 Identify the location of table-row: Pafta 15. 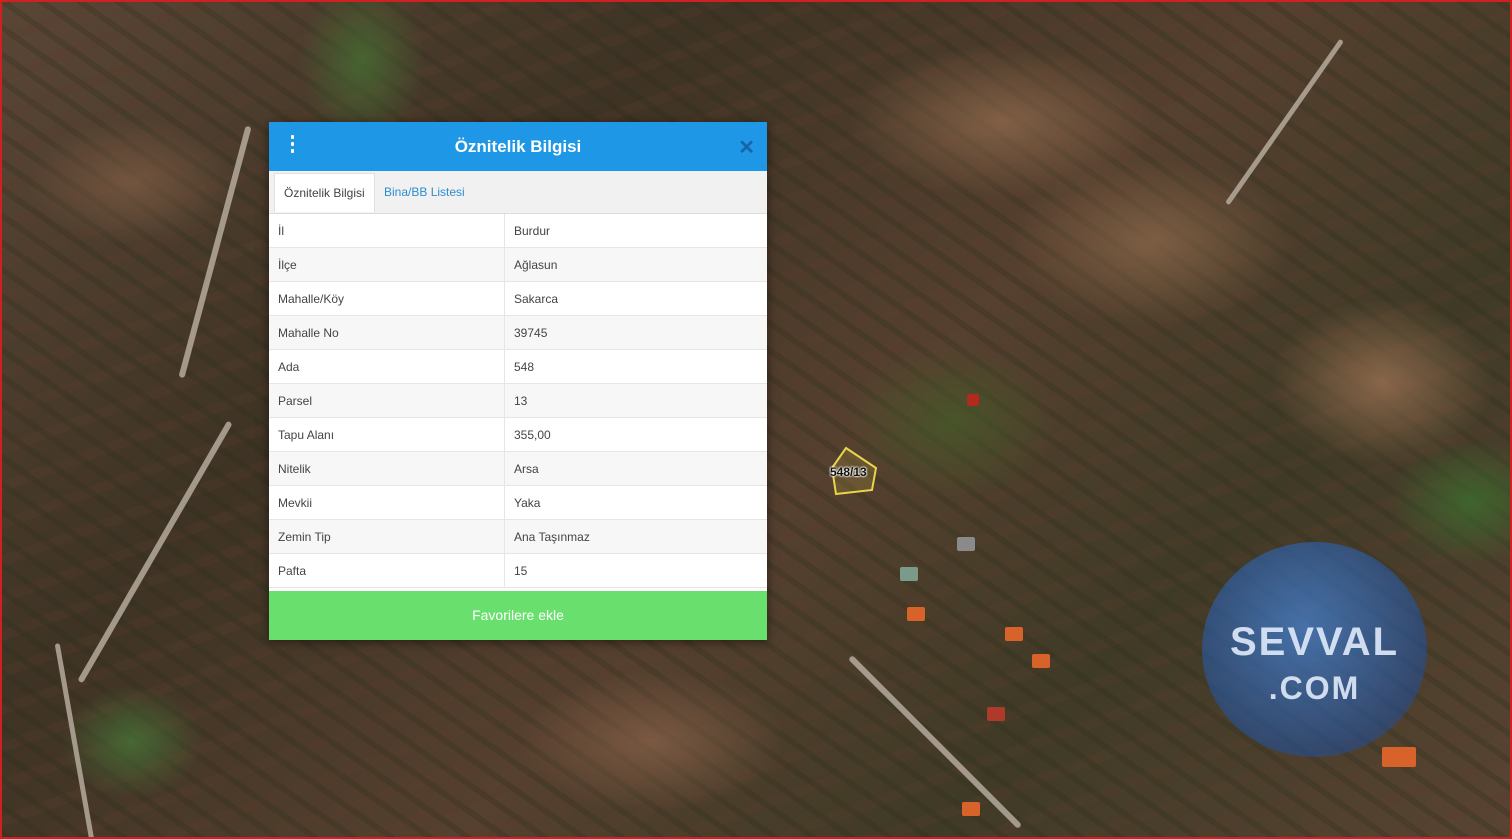
(518, 570).